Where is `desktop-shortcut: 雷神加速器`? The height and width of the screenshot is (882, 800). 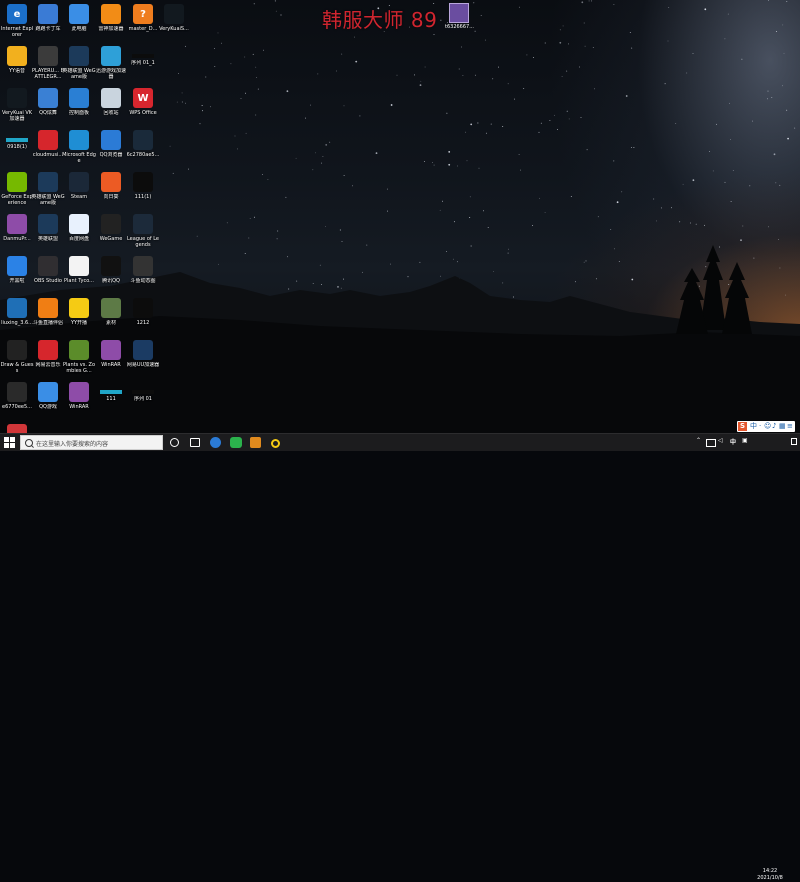 desktop-shortcut: 雷神加速器 is located at coordinates (111, 18).